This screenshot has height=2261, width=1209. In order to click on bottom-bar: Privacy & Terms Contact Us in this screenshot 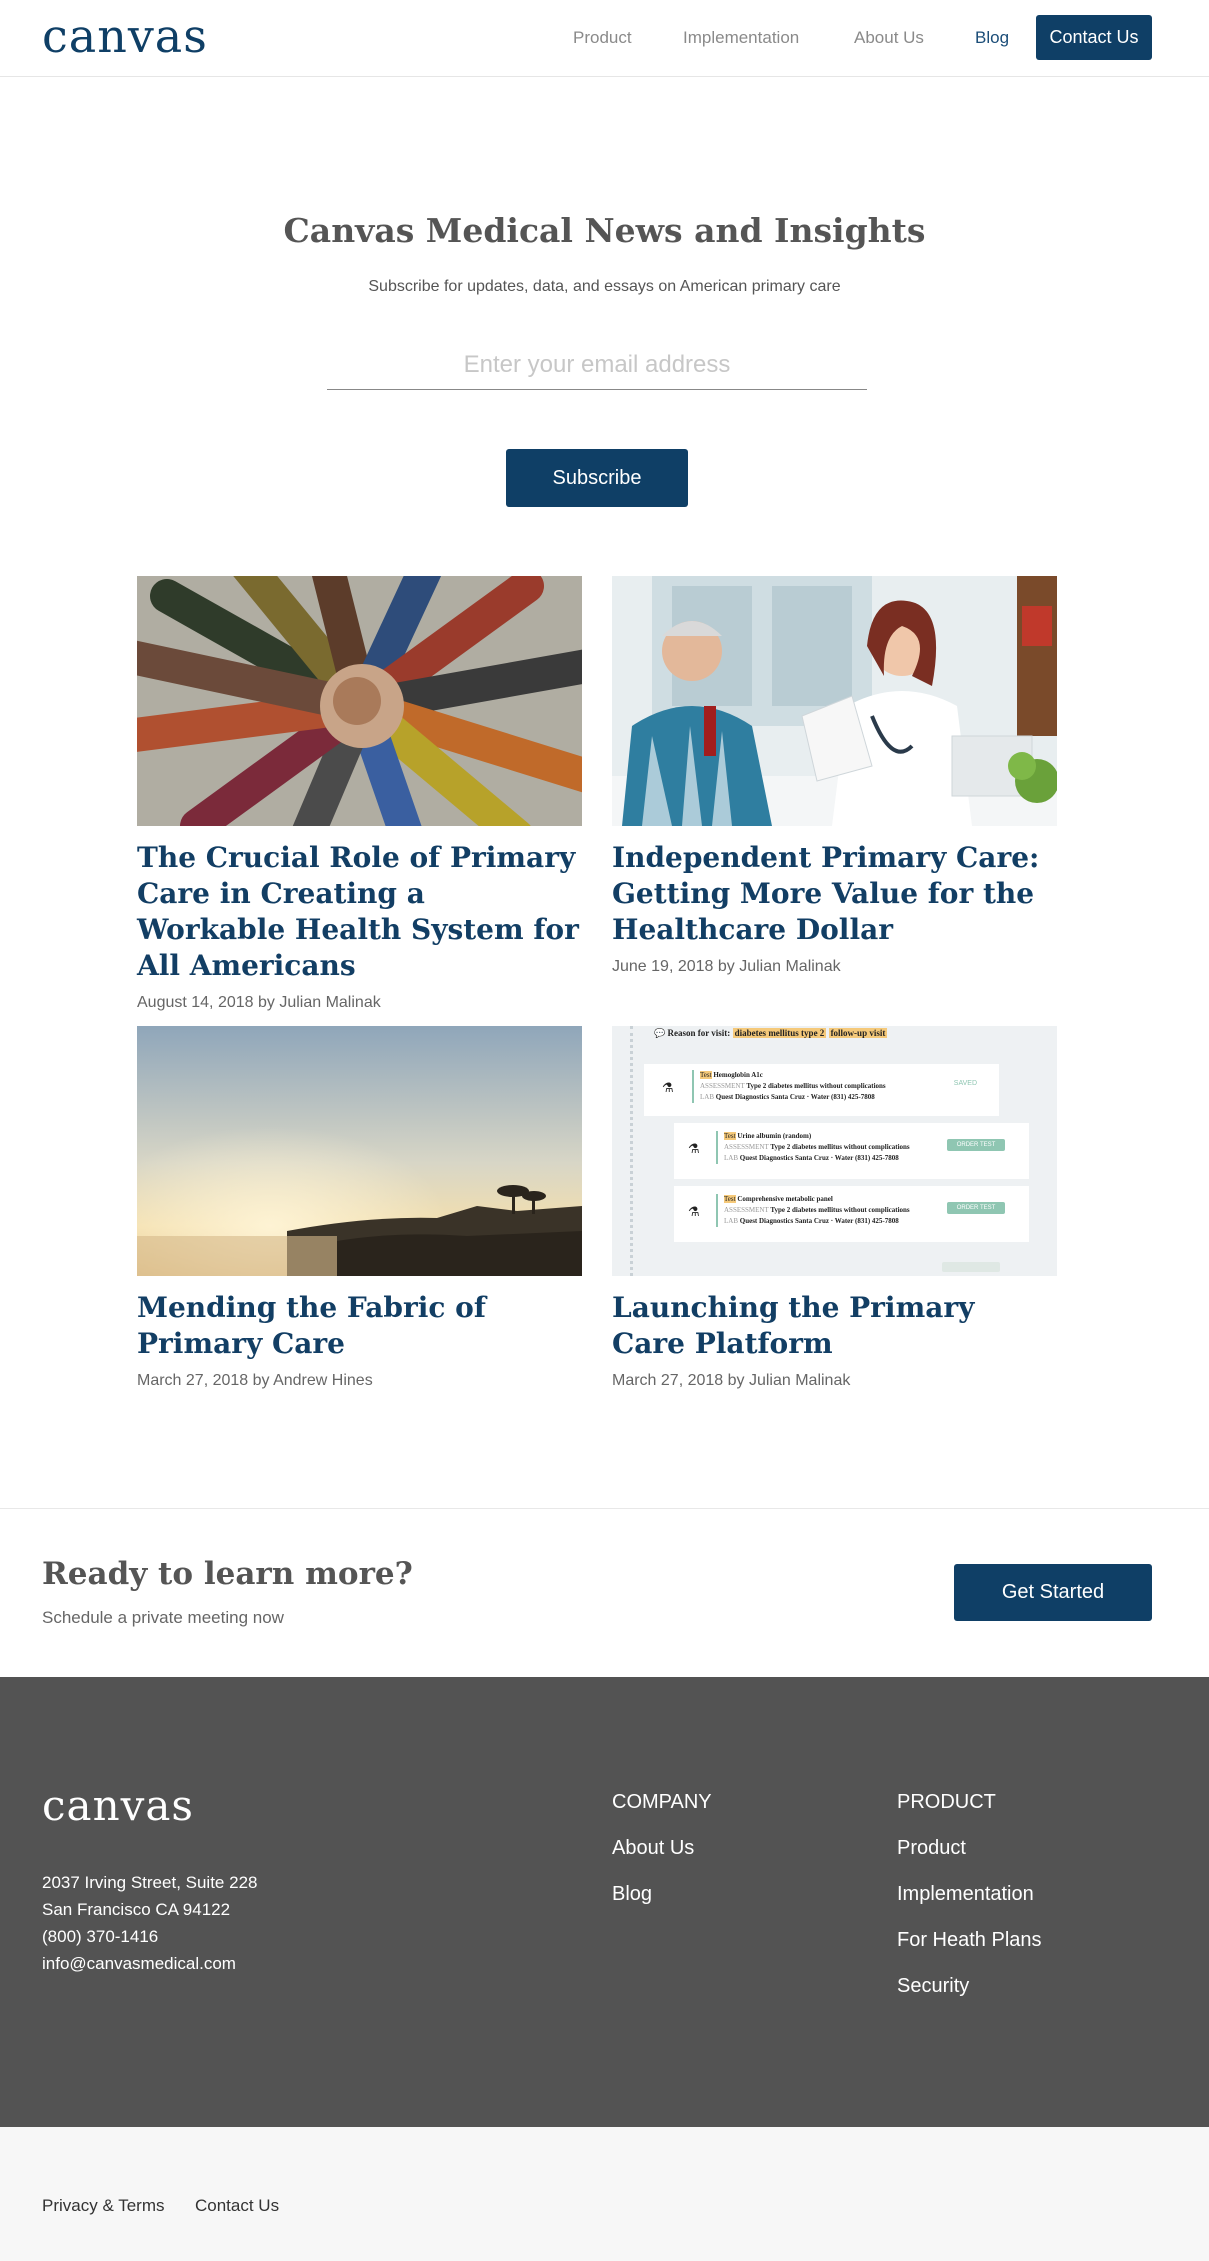, I will do `click(604, 2194)`.